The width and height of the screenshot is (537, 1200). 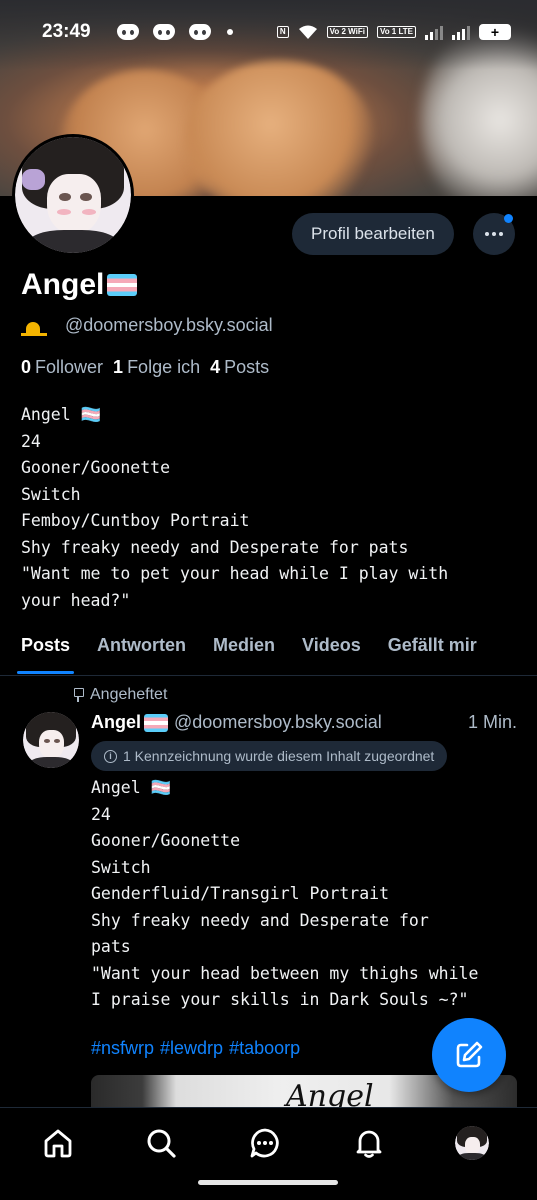 I want to click on chat-icon, so click(x=264, y=1143).